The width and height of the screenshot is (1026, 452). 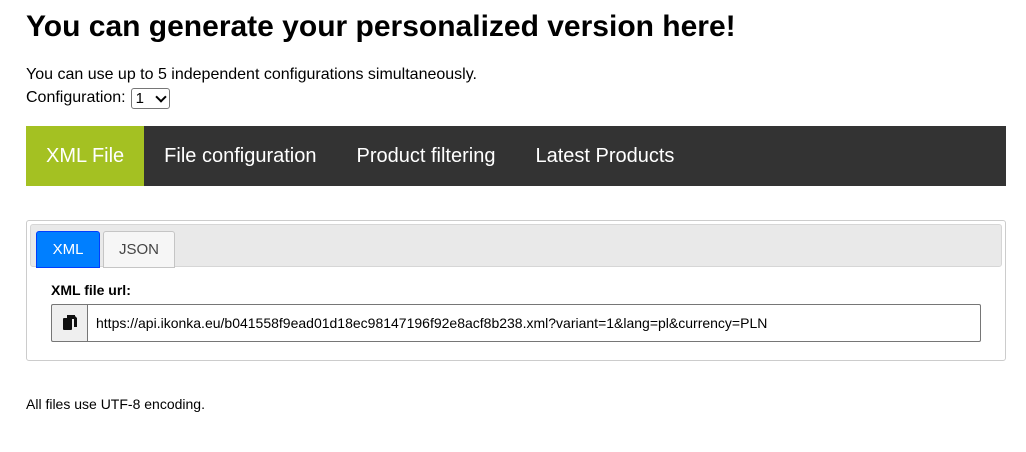 I want to click on copy-icon, so click(x=70, y=322).